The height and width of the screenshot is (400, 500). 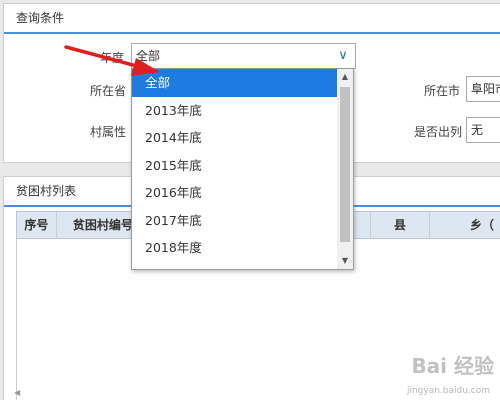 I want to click on watermark: Bai 经验 jingyan.baidu.com, so click(x=434, y=371).